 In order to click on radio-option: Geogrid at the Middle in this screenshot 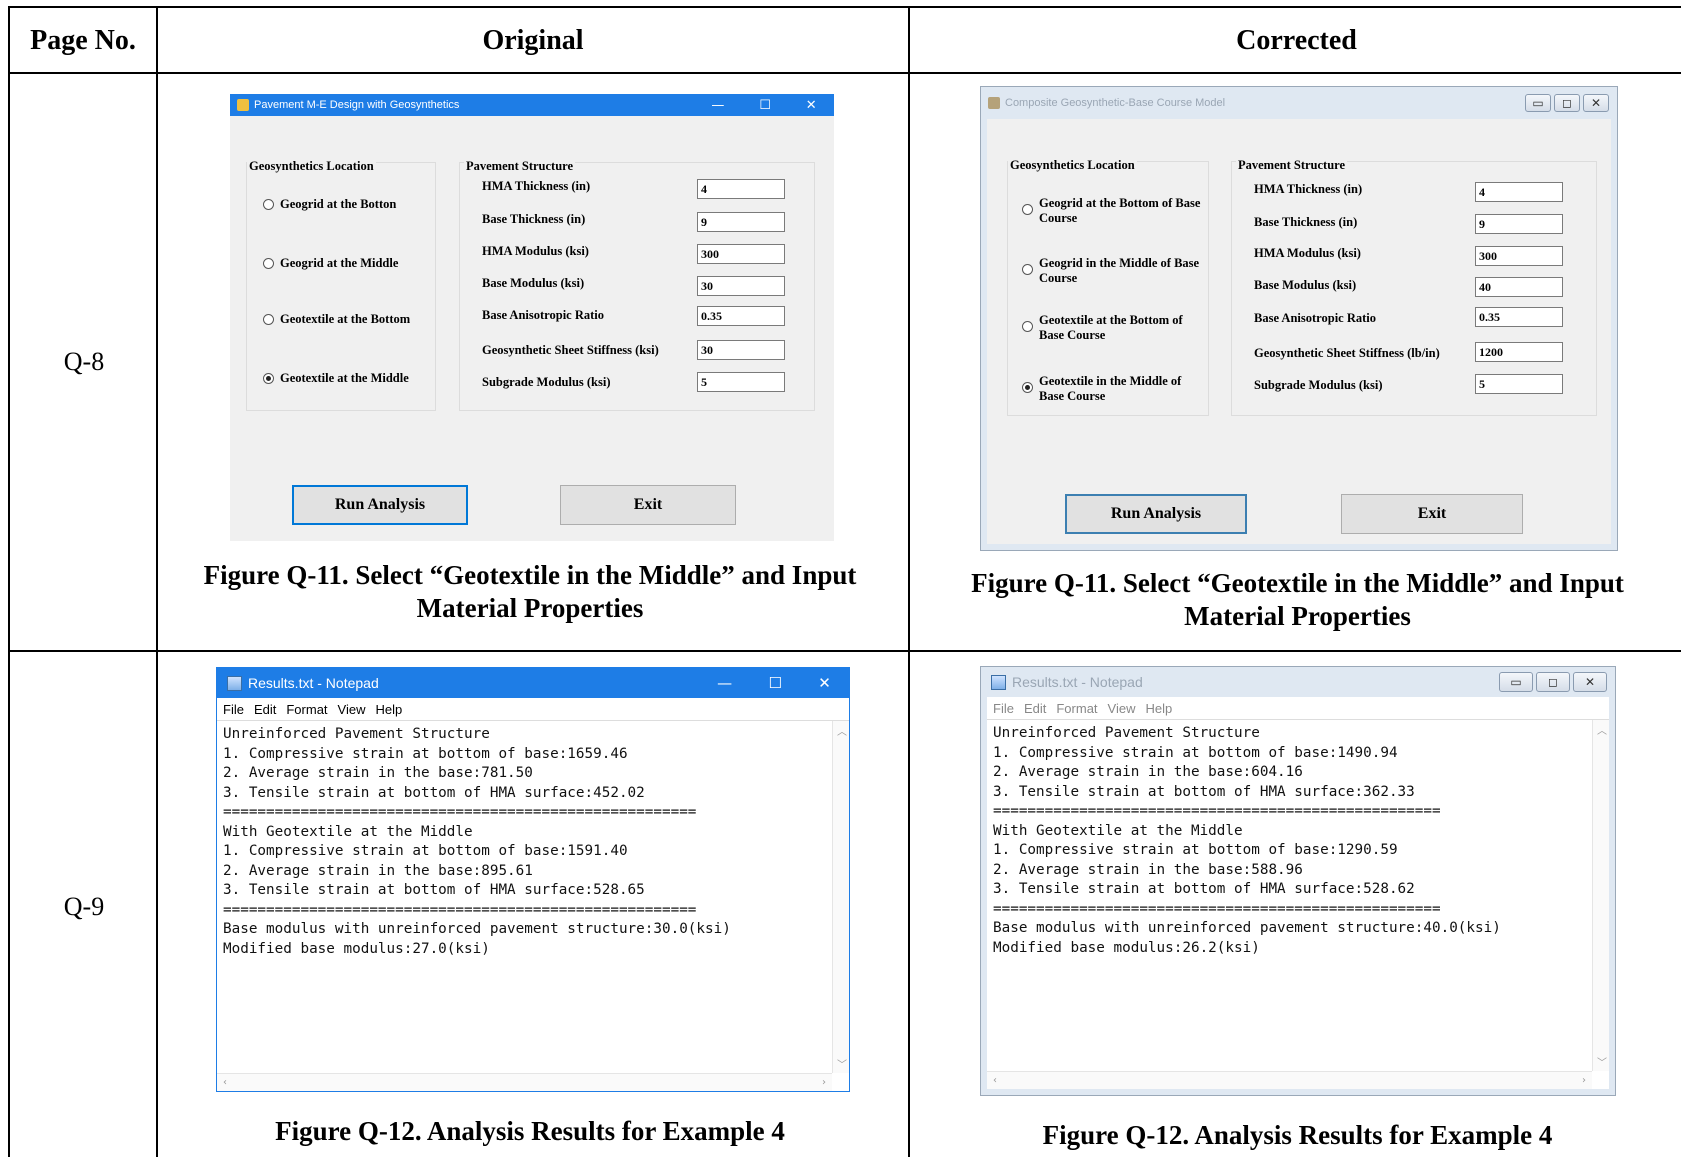, I will do `click(330, 263)`.